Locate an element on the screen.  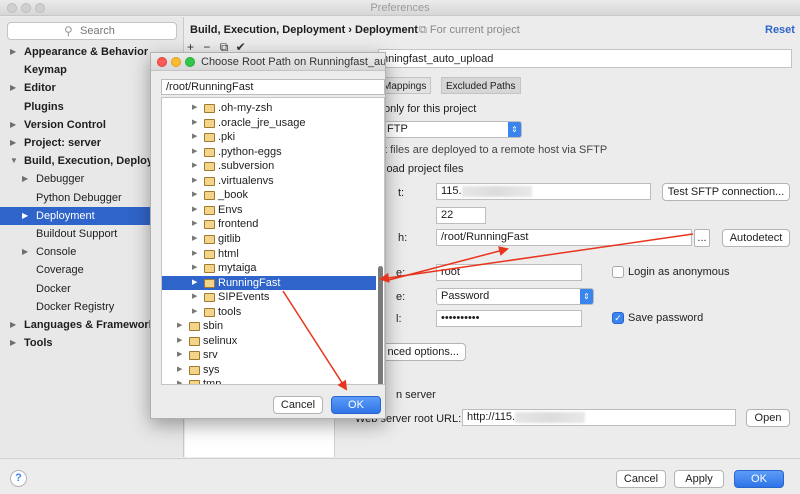
dialog-close-button is located at coordinates (162, 62).